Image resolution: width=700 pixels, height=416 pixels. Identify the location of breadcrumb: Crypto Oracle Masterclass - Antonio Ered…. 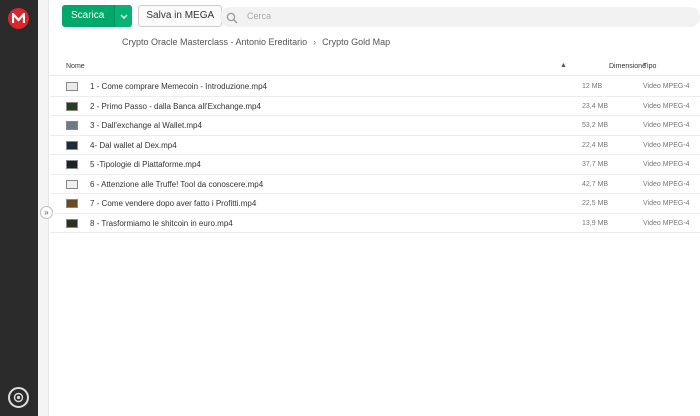
(256, 42).